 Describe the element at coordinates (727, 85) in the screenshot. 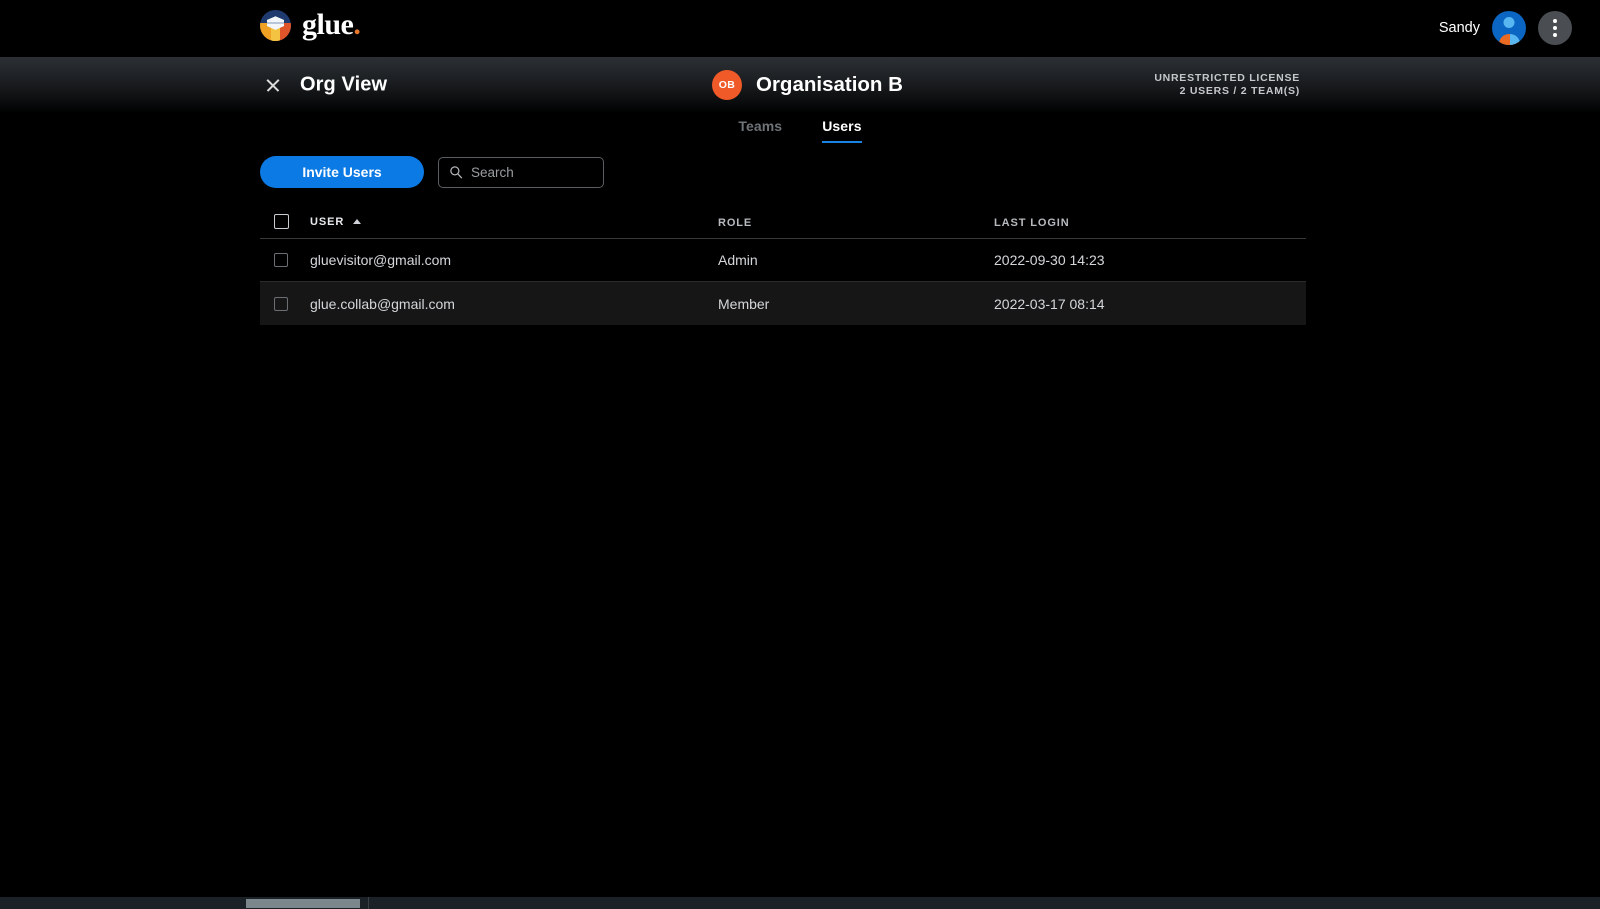

I see `org-initials-badge: OB` at that location.